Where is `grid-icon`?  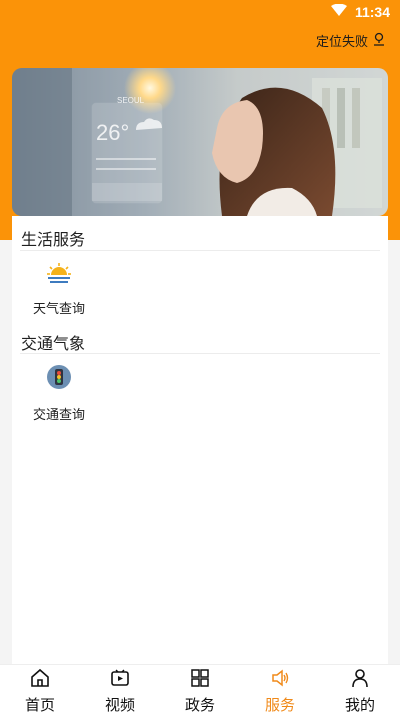 grid-icon is located at coordinates (200, 680).